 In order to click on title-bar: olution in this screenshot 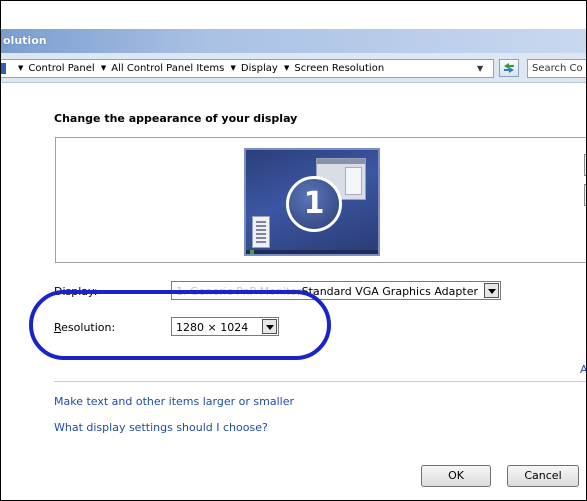, I will do `click(293, 41)`.